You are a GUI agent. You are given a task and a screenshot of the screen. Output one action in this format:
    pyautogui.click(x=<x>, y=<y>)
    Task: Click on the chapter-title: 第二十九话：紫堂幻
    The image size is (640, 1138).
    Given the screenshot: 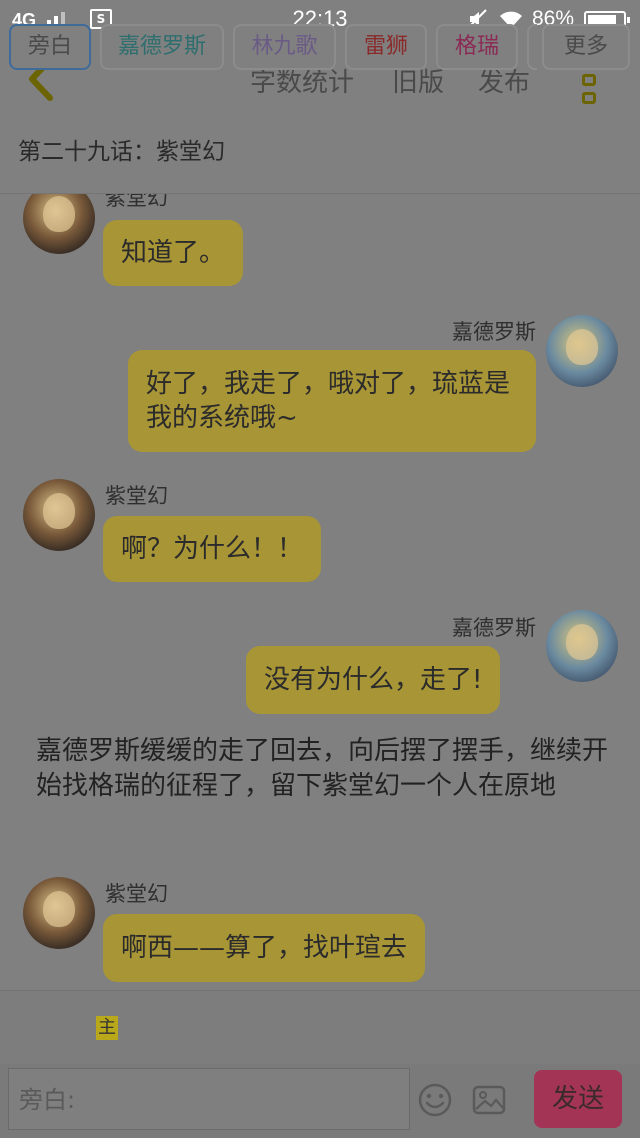 What is the action you would take?
    pyautogui.click(x=121, y=152)
    